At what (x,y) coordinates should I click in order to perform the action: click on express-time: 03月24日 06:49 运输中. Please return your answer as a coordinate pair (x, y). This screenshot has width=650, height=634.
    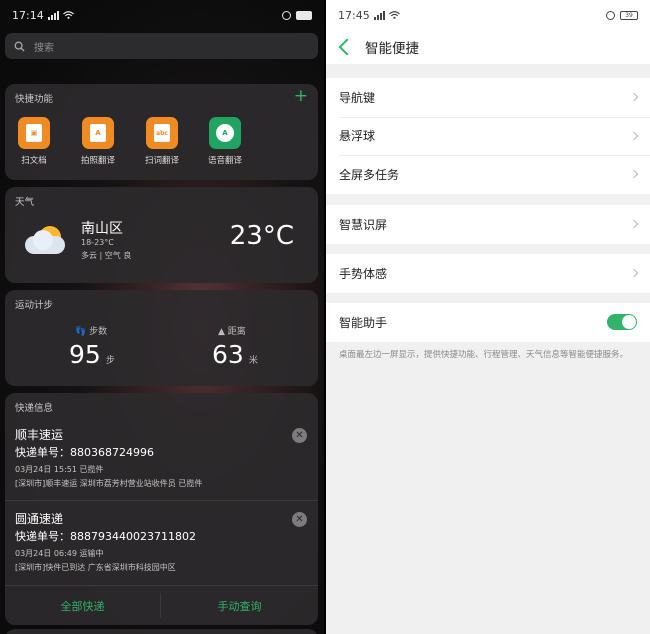
    Looking at the image, I should click on (59, 553).